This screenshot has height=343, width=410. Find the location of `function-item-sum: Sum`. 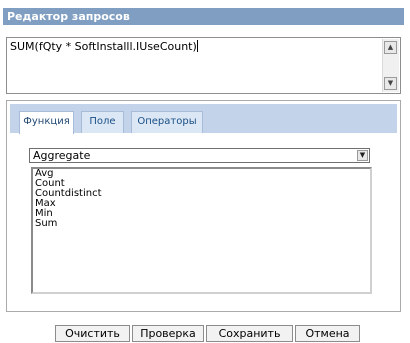

function-item-sum: Sum is located at coordinates (201, 224).